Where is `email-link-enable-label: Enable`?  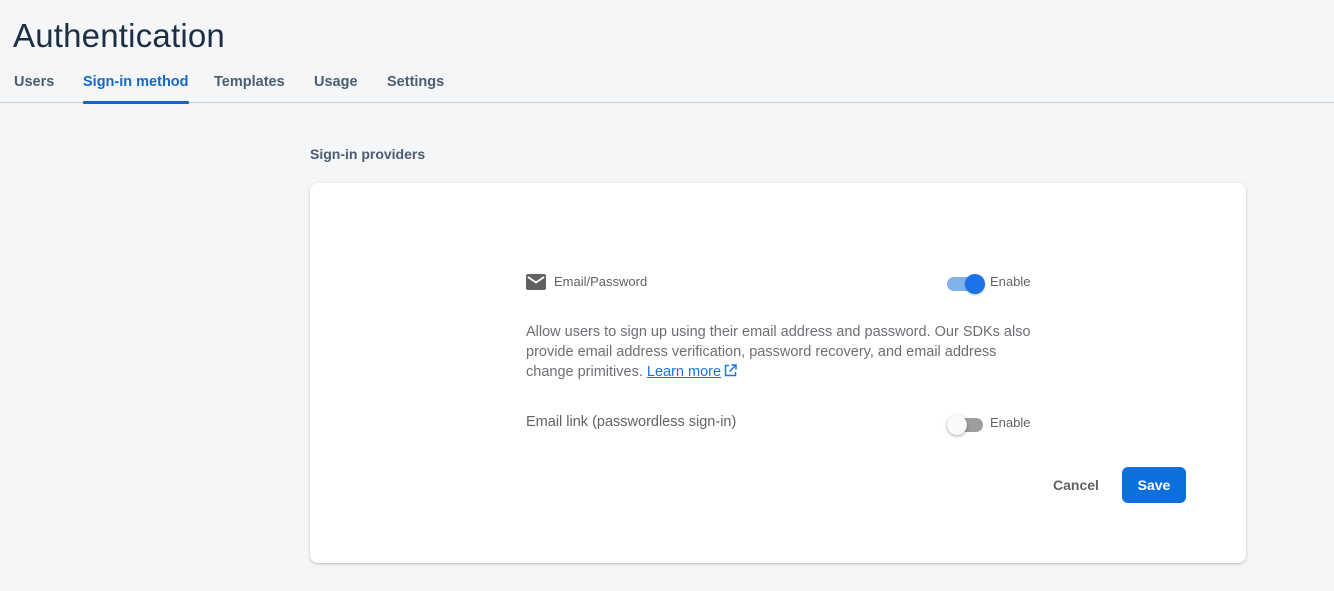 email-link-enable-label: Enable is located at coordinates (1010, 422).